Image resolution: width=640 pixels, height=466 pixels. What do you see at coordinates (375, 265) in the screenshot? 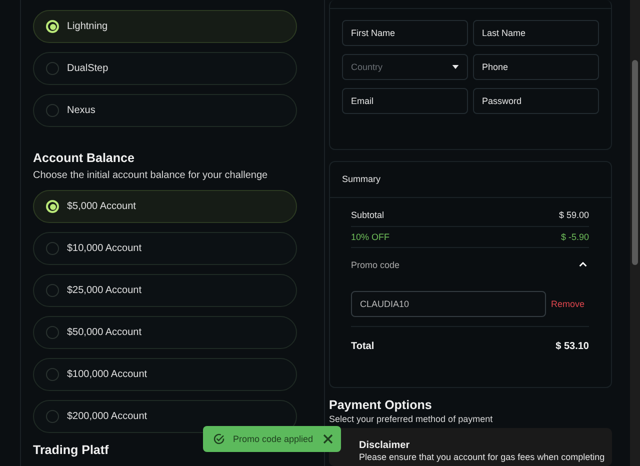
I see `promo-label: Promo code` at bounding box center [375, 265].